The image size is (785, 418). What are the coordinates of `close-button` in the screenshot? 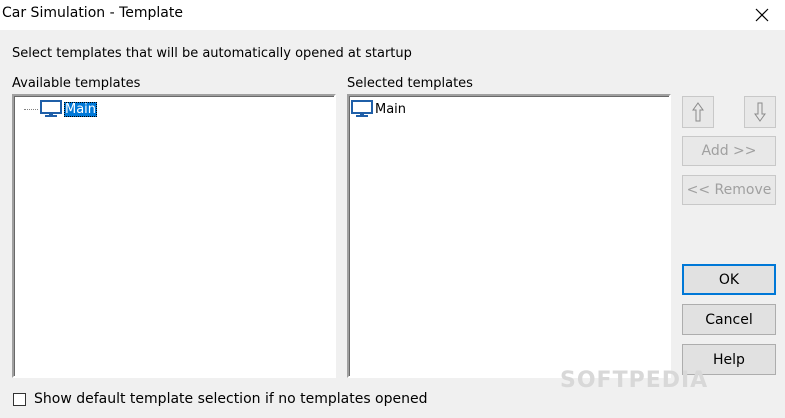 It's located at (762, 15).